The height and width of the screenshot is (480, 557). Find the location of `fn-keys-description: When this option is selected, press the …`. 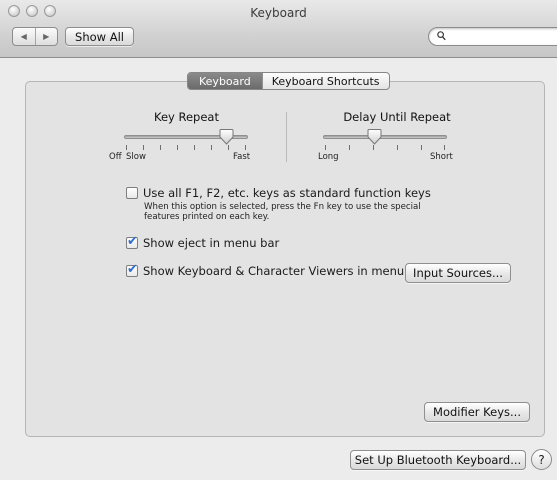

fn-keys-description: When this option is selected, press the … is located at coordinates (304, 212).